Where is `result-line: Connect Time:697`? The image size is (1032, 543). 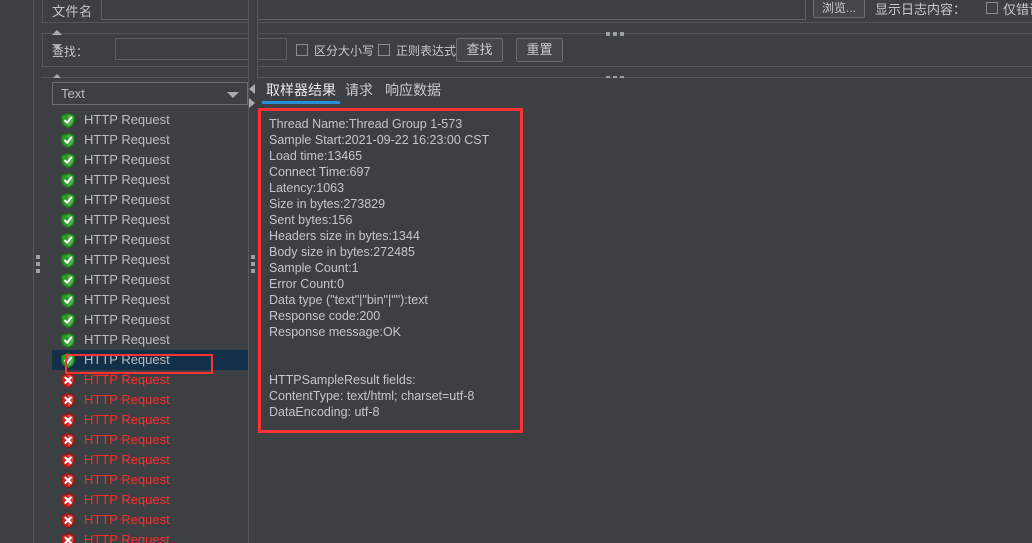
result-line: Connect Time:697 is located at coordinates (320, 172).